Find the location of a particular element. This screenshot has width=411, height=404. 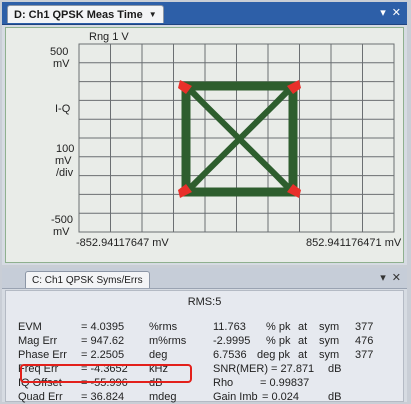

rho-label: Rho is located at coordinates (223, 383).